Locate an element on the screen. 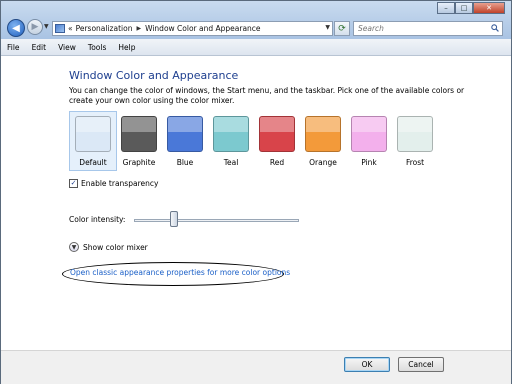  caption-buttons: – □ ✕ is located at coordinates (471, 8).